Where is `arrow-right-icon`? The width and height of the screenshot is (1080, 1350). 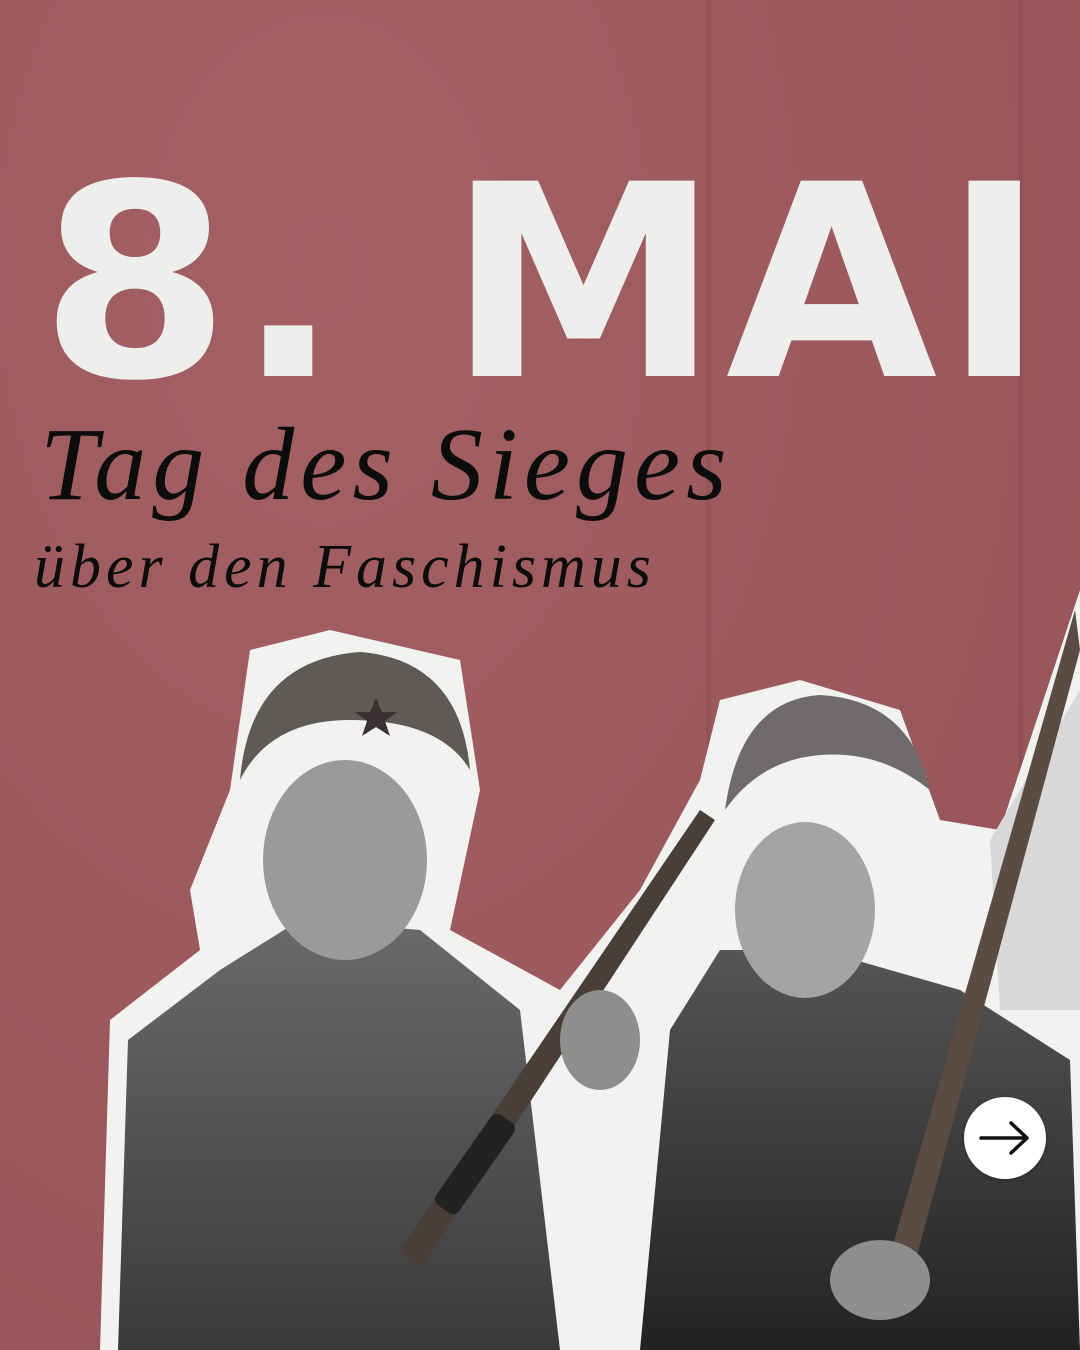
arrow-right-icon is located at coordinates (1004, 1138).